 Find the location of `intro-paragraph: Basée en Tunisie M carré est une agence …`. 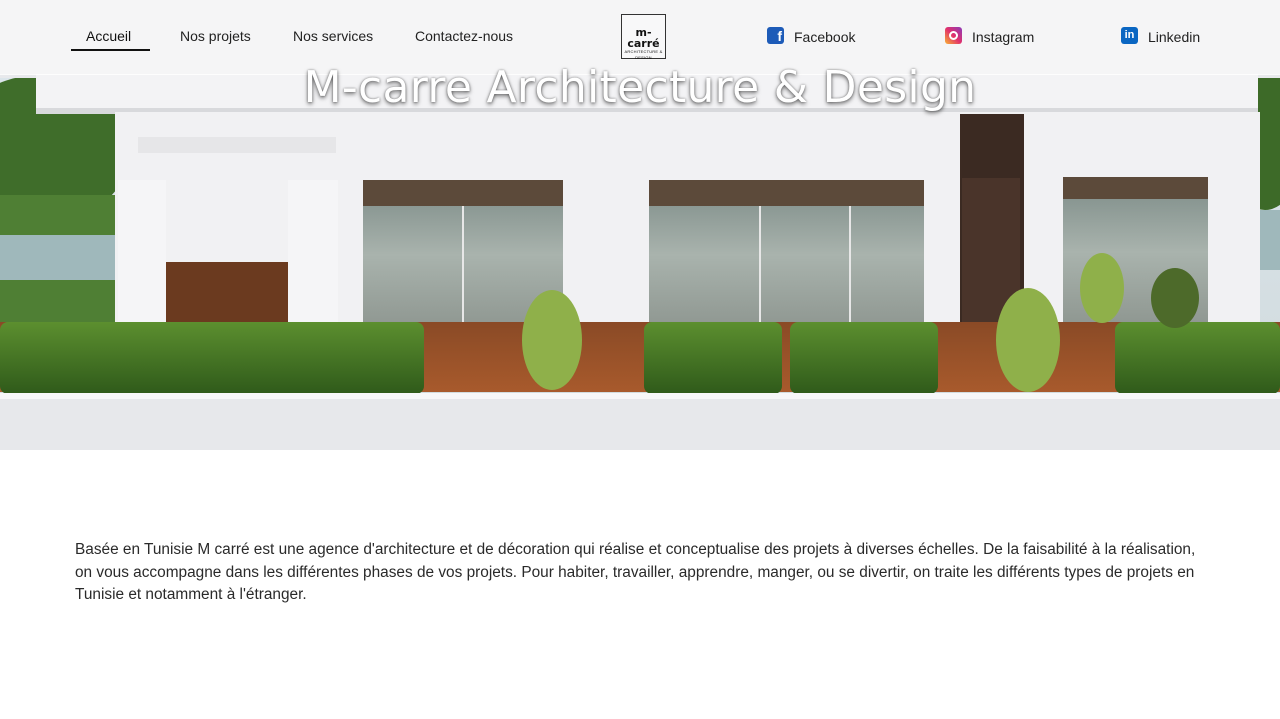

intro-paragraph: Basée en Tunisie M carré est une agence … is located at coordinates (635, 572).